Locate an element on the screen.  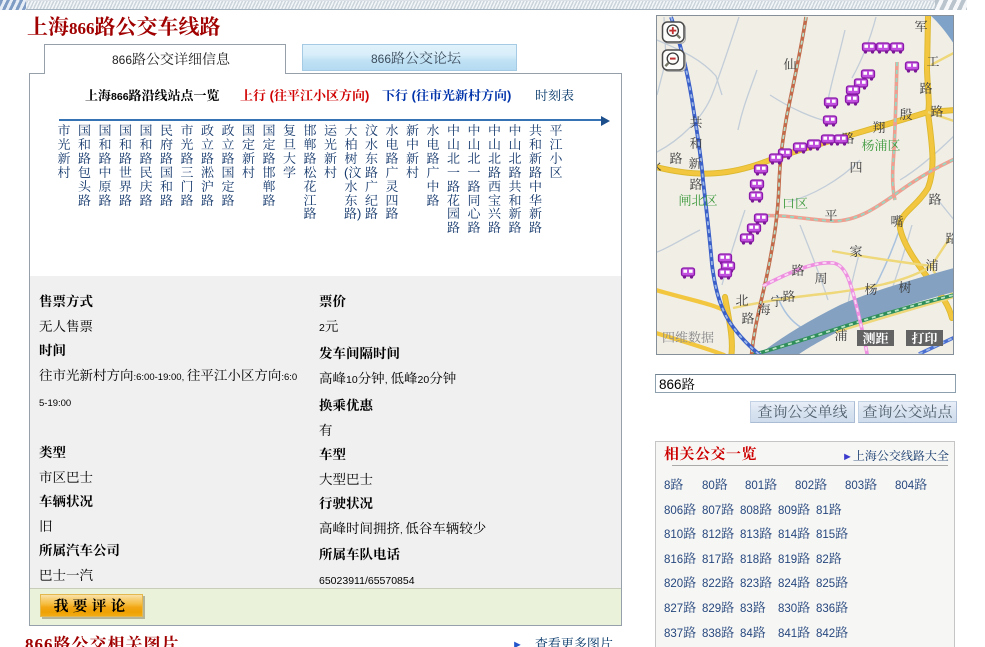
svg-text: 新 is located at coordinates (694, 162).